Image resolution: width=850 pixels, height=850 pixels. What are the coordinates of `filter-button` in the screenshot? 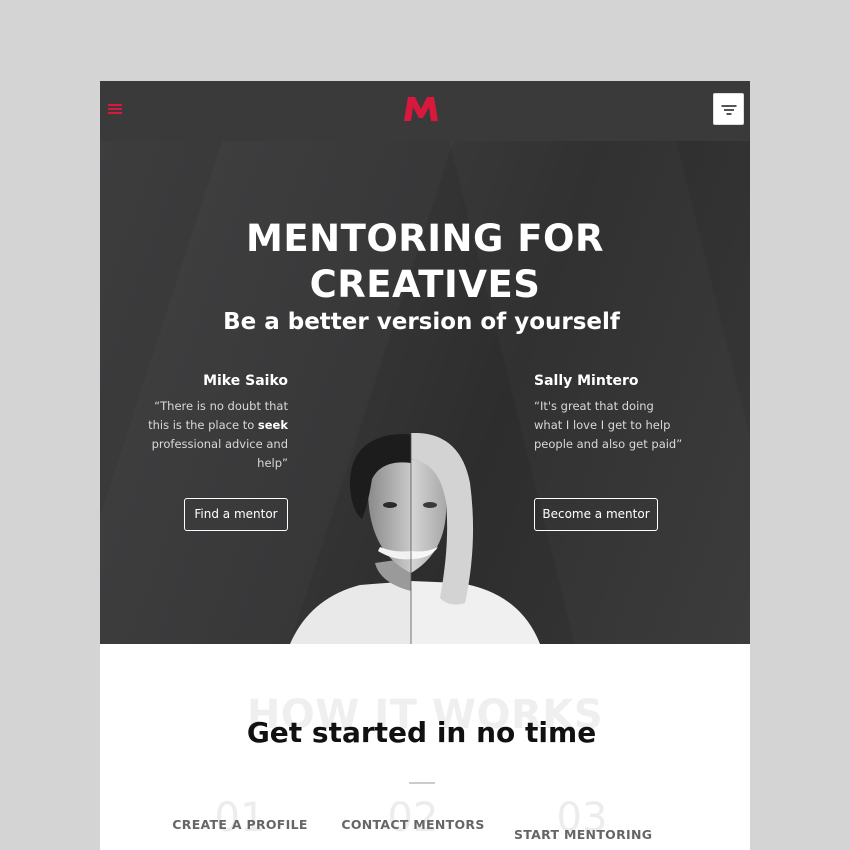 It's located at (728, 109).